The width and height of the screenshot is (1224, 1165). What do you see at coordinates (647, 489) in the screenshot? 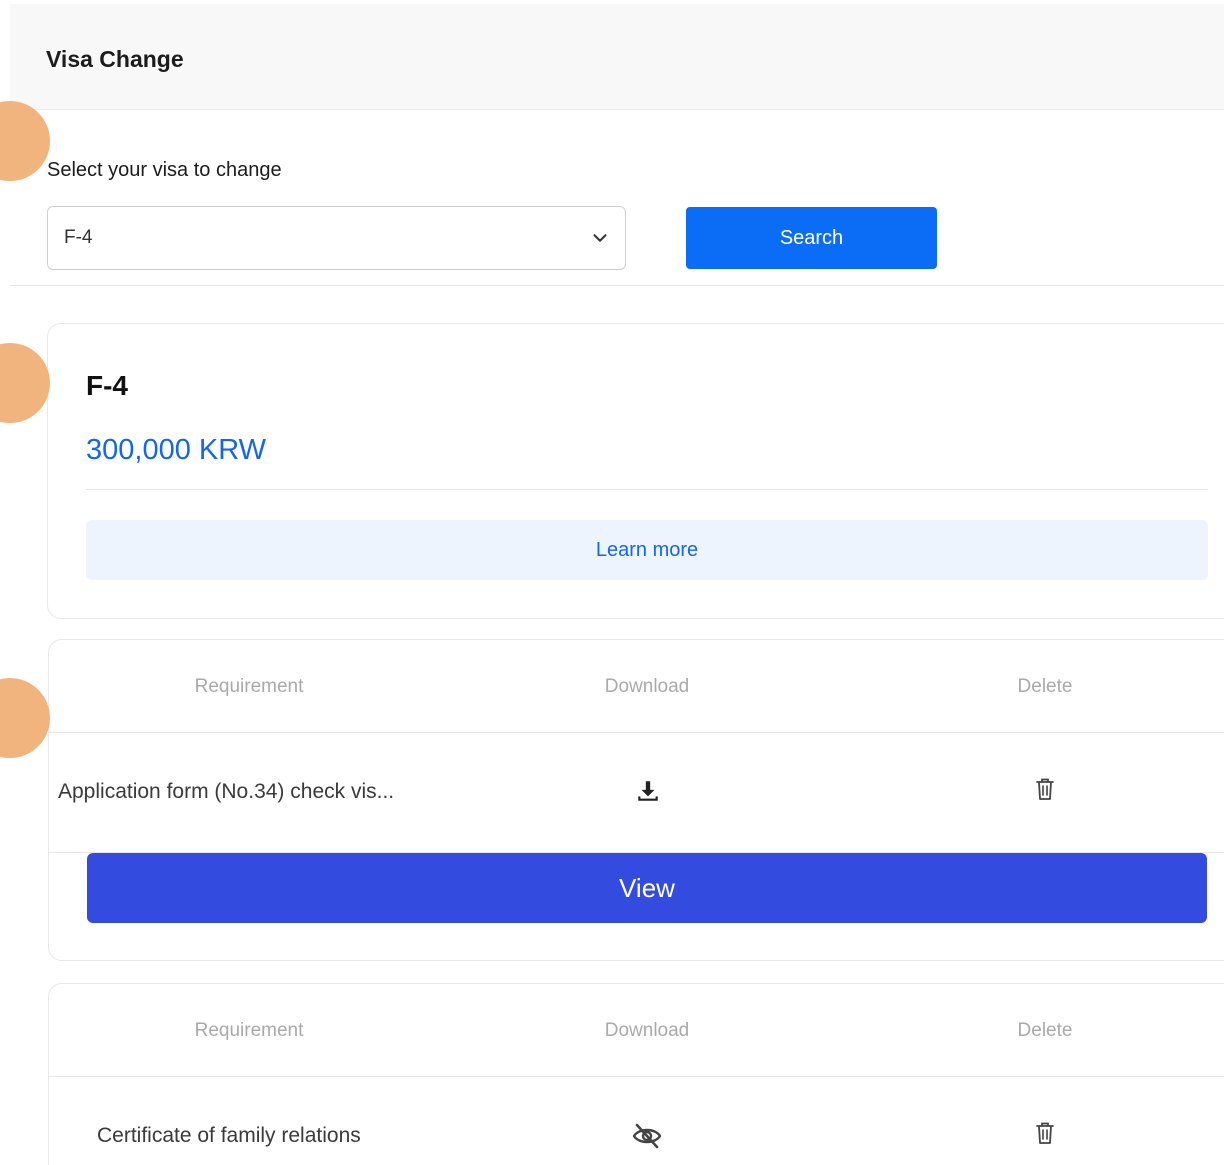
I see `card-divider` at bounding box center [647, 489].